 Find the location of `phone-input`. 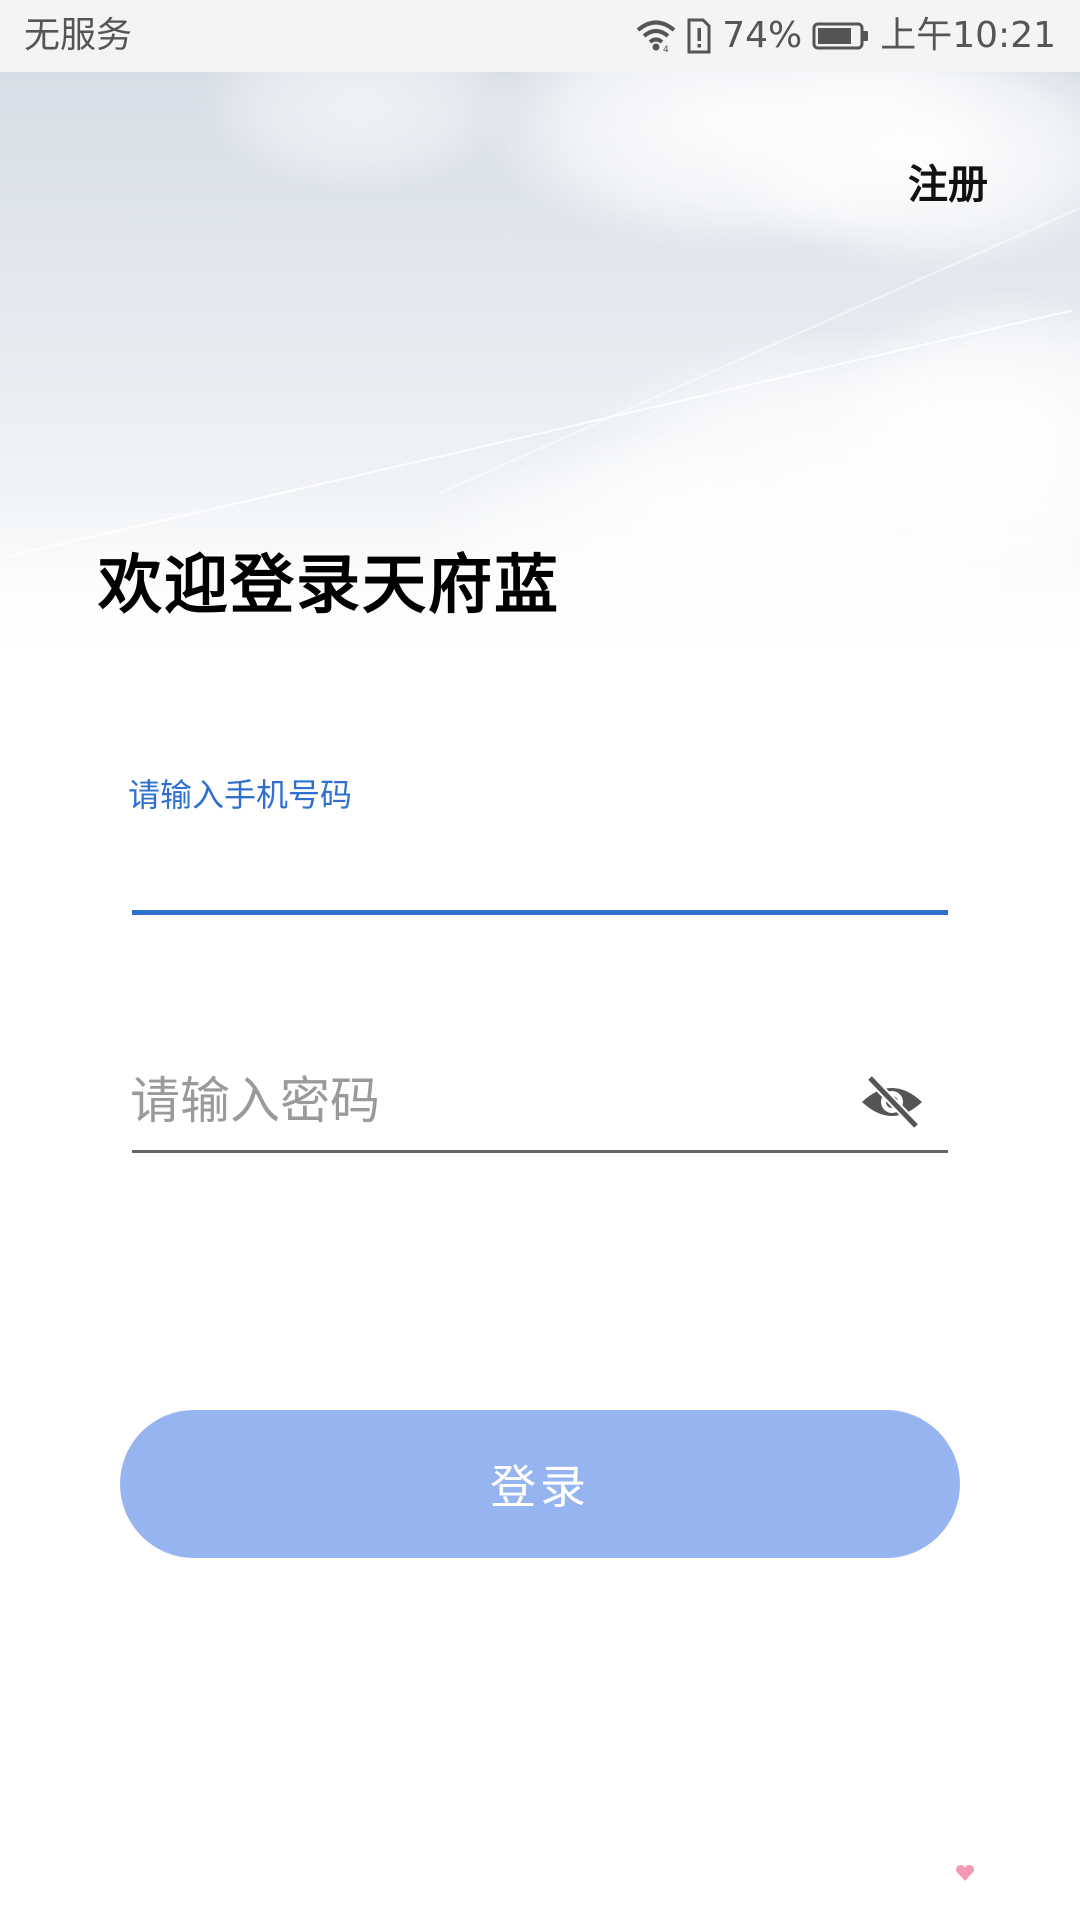

phone-input is located at coordinates (542, 866).